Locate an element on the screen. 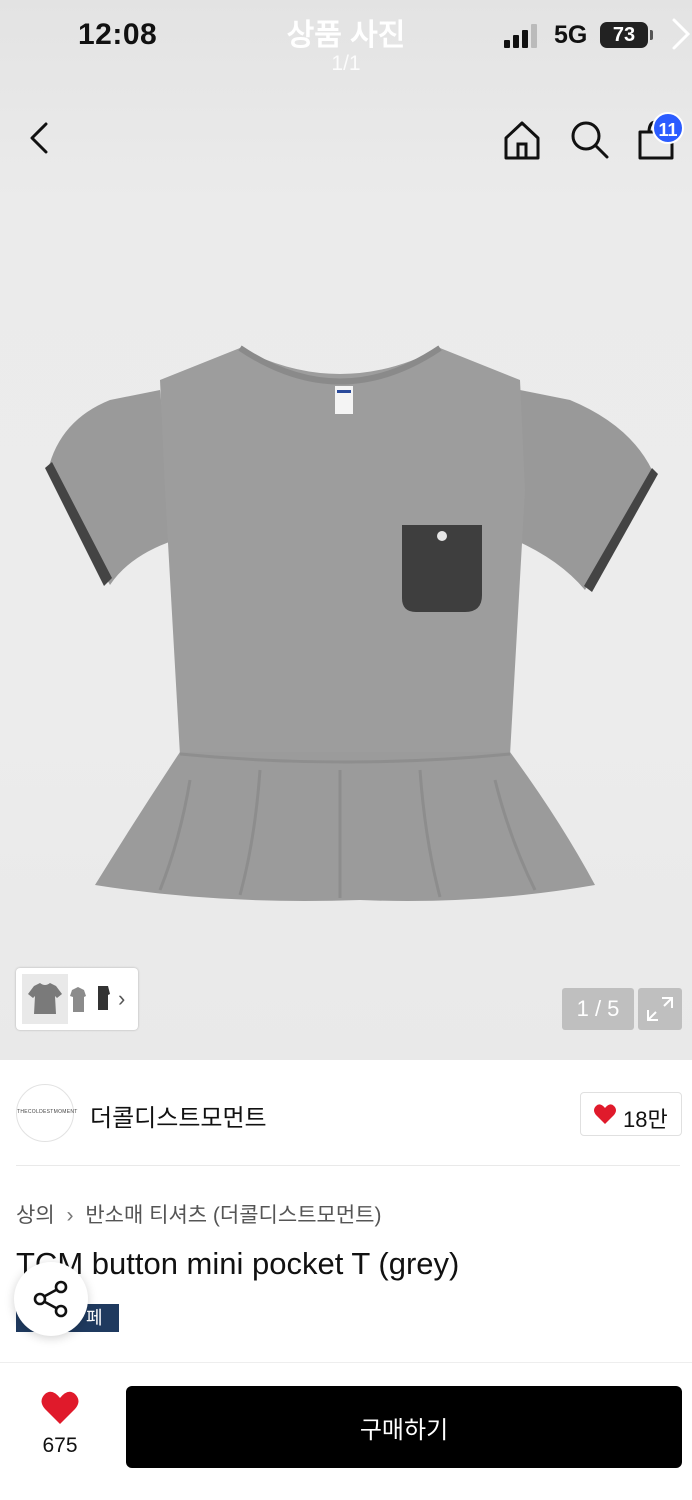 The height and width of the screenshot is (1500, 692). viewer-page-indicator: 1/1 is located at coordinates (346, 63).